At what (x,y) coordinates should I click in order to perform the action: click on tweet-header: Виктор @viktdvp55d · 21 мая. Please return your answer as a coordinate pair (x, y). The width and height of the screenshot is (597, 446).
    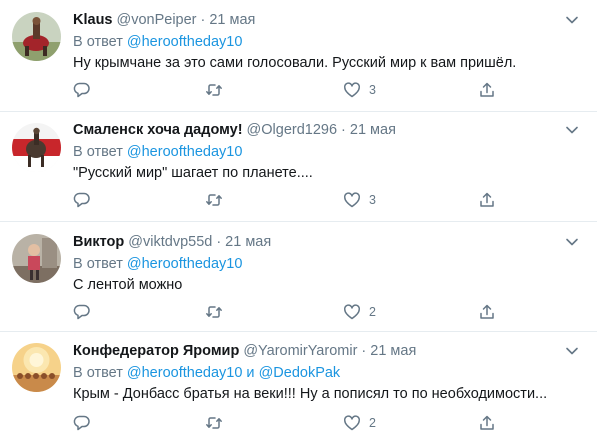
    Looking at the image, I should click on (329, 242).